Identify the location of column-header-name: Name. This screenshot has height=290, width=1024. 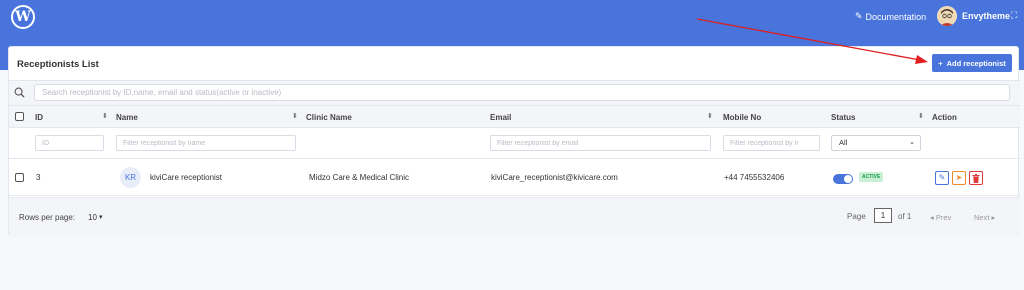
(127, 117).